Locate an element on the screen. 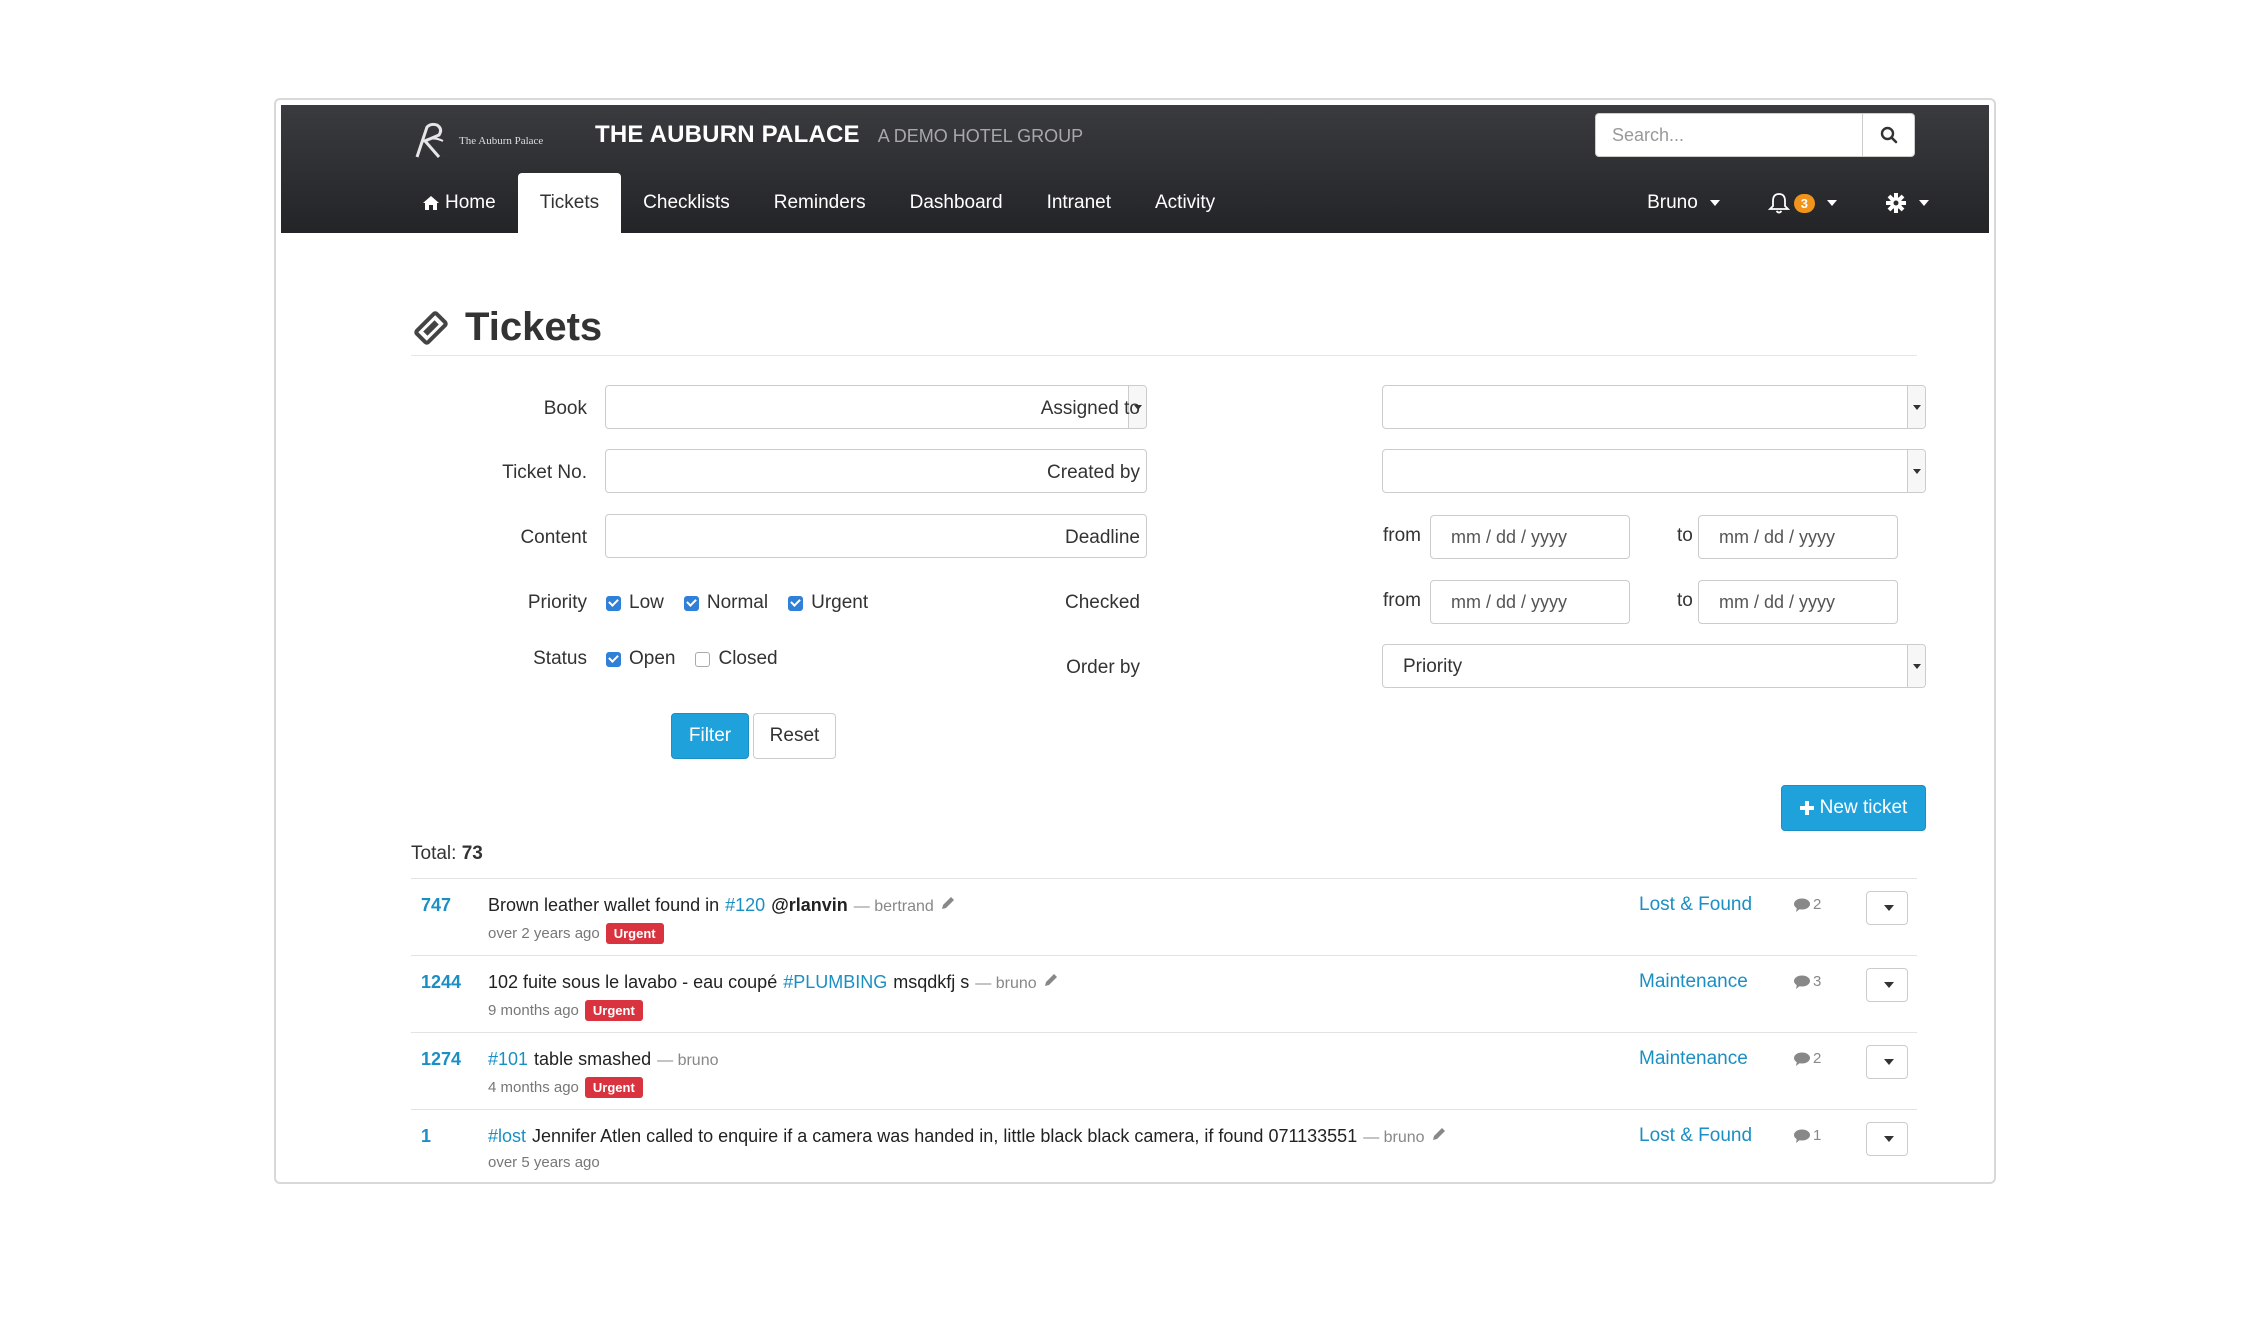  page-title: Tickets is located at coordinates (534, 327).